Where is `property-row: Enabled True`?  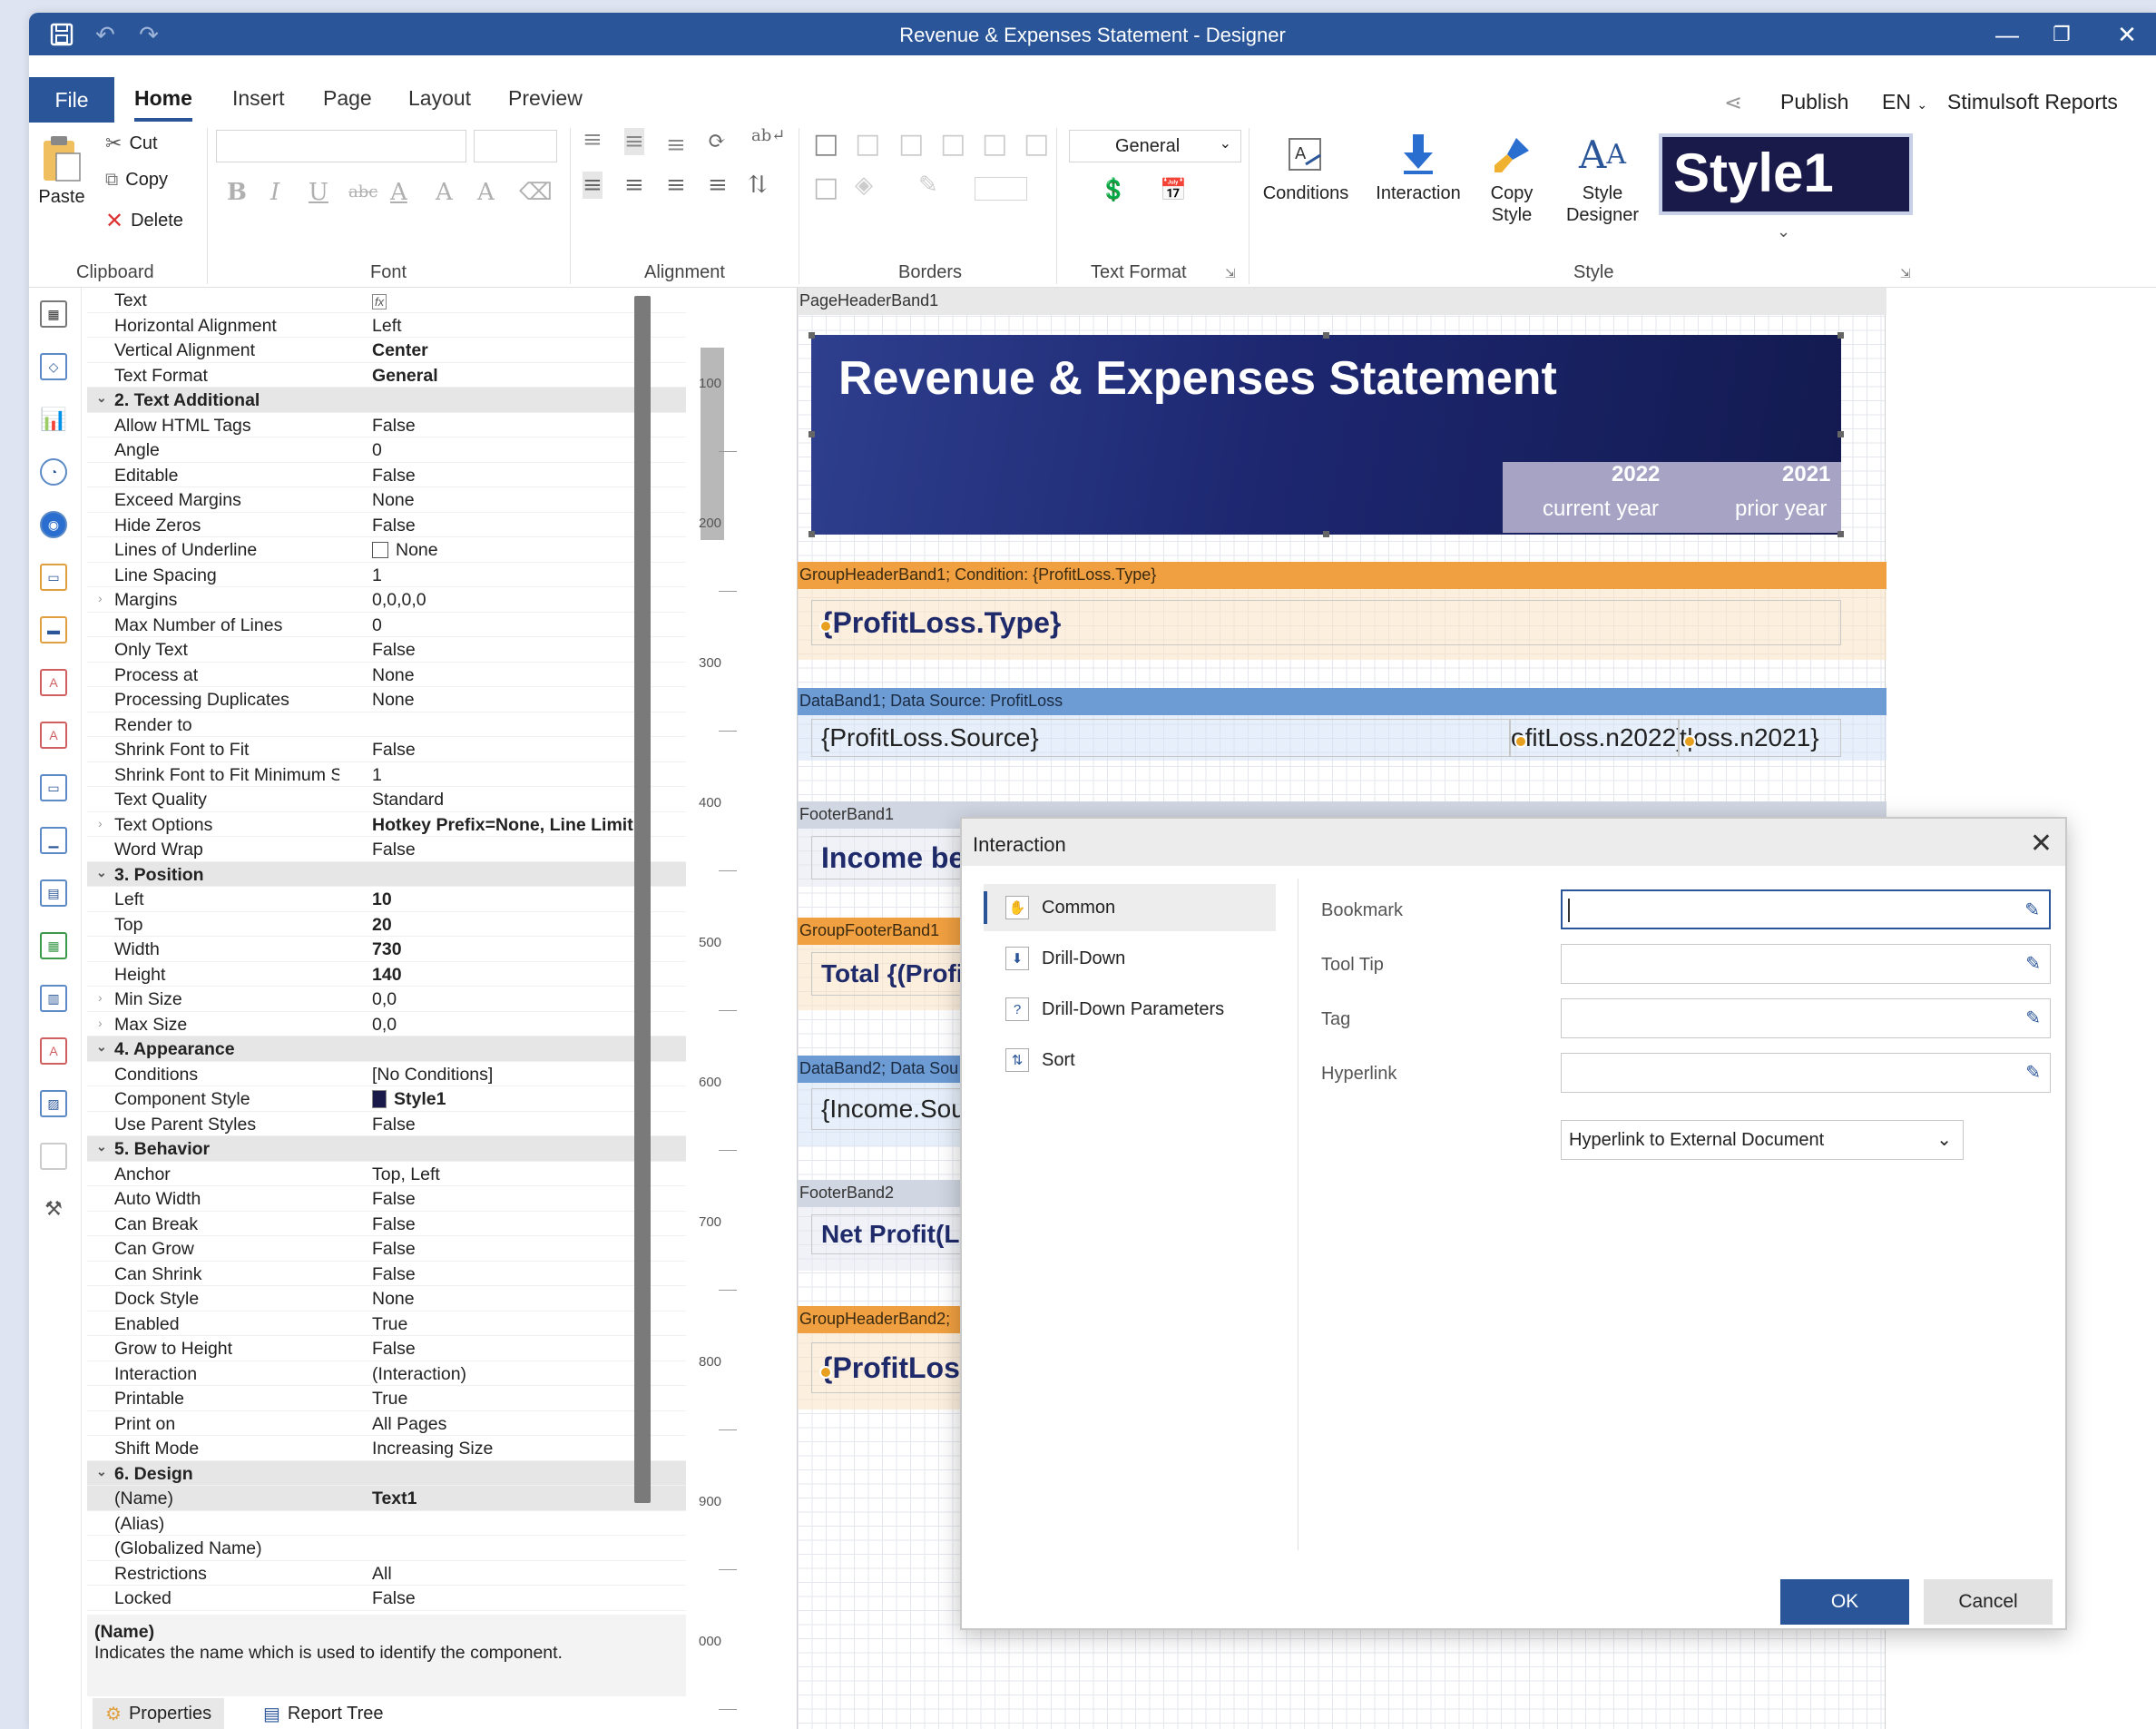
property-row: Enabled True is located at coordinates (386, 1323).